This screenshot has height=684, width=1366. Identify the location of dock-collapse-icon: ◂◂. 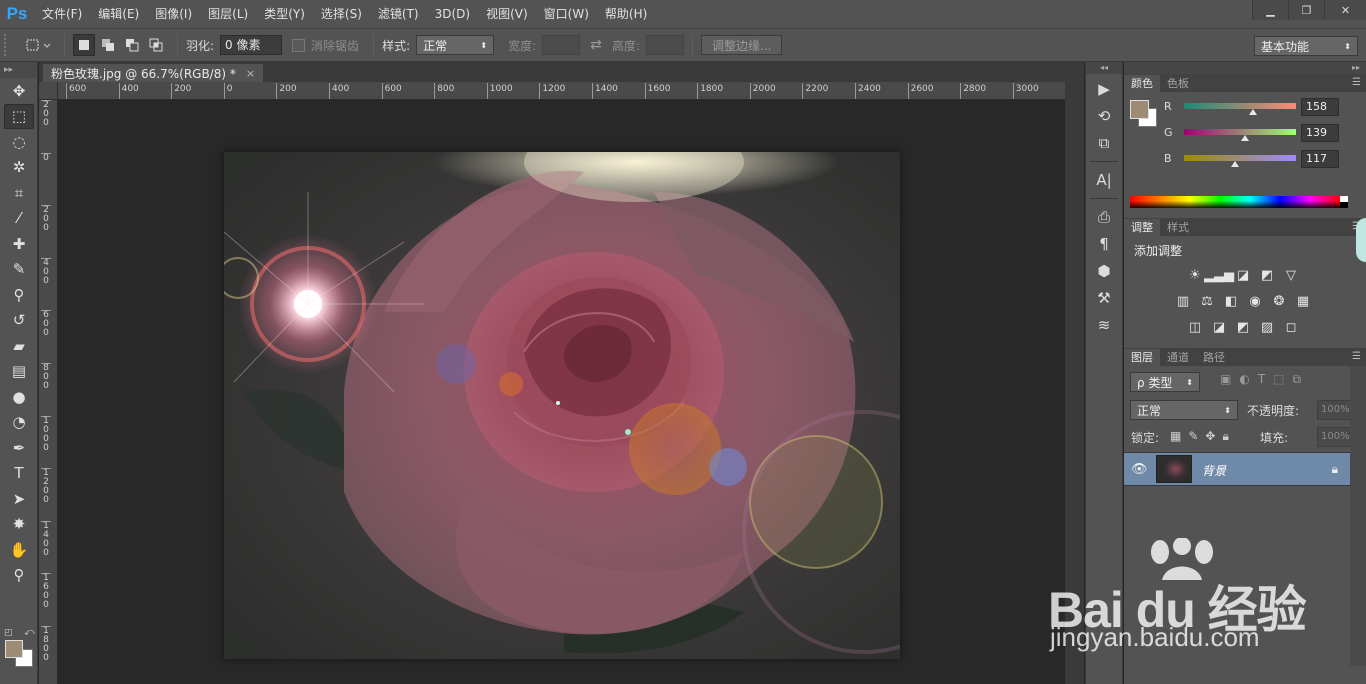
(1104, 68).